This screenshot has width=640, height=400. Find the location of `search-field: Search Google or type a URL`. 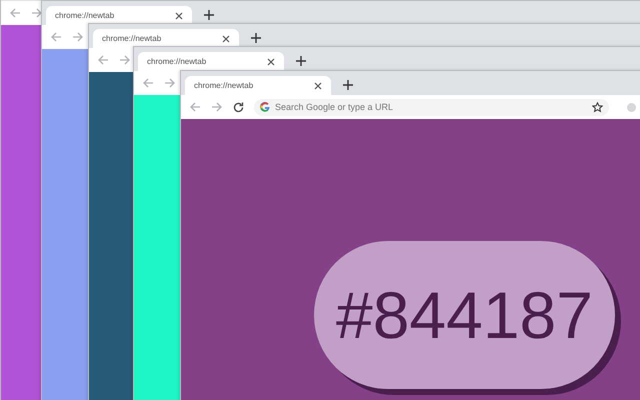

search-field: Search Google or type a URL is located at coordinates (431, 107).